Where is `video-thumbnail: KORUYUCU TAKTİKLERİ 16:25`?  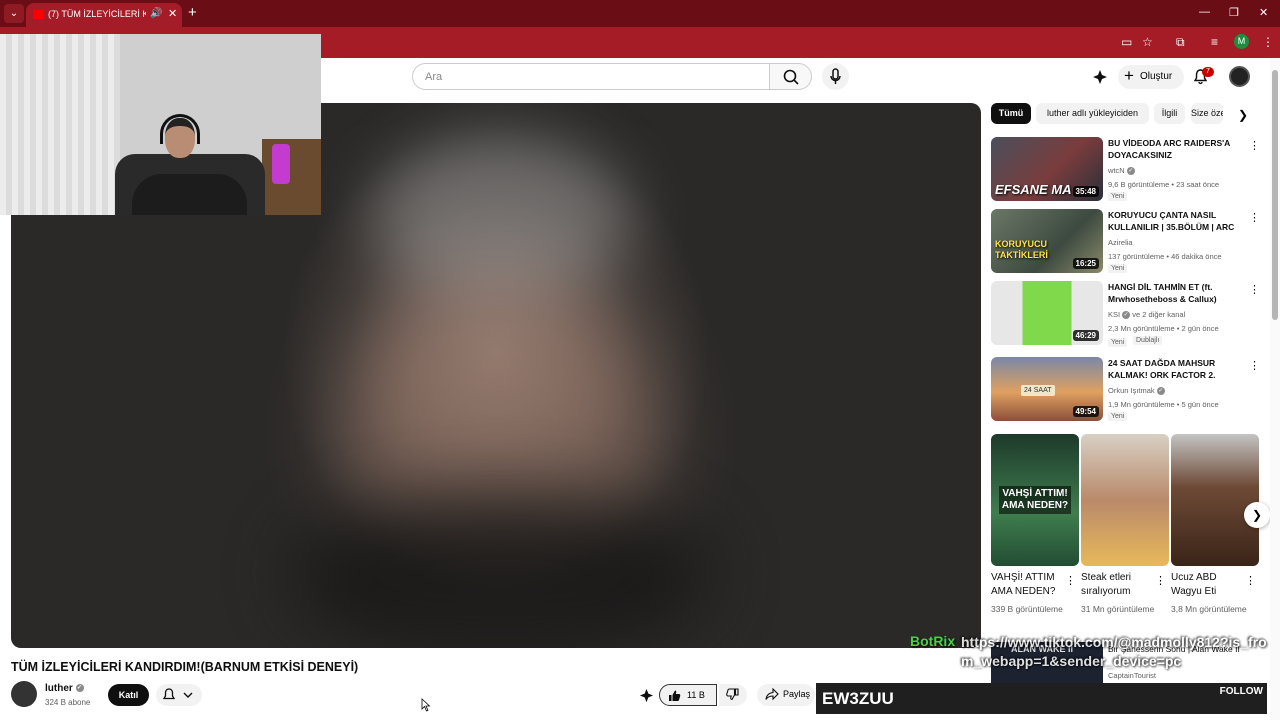 video-thumbnail: KORUYUCU TAKTİKLERİ 16:25 is located at coordinates (1047, 241).